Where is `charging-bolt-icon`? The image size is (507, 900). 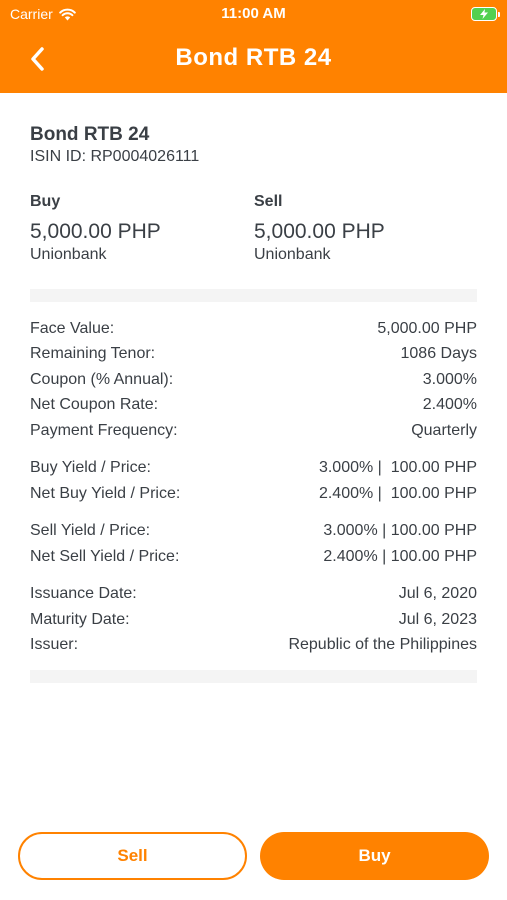 charging-bolt-icon is located at coordinates (484, 14).